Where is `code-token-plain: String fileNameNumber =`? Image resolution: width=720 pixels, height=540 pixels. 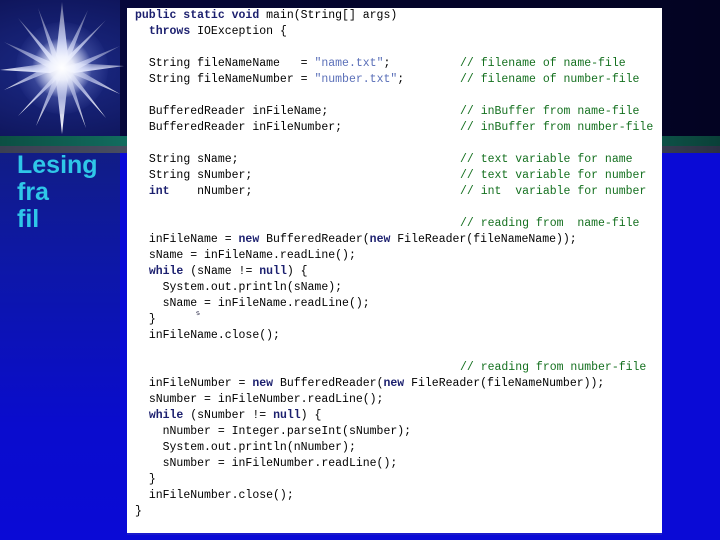 code-token-plain: String fileNameNumber = is located at coordinates (231, 79).